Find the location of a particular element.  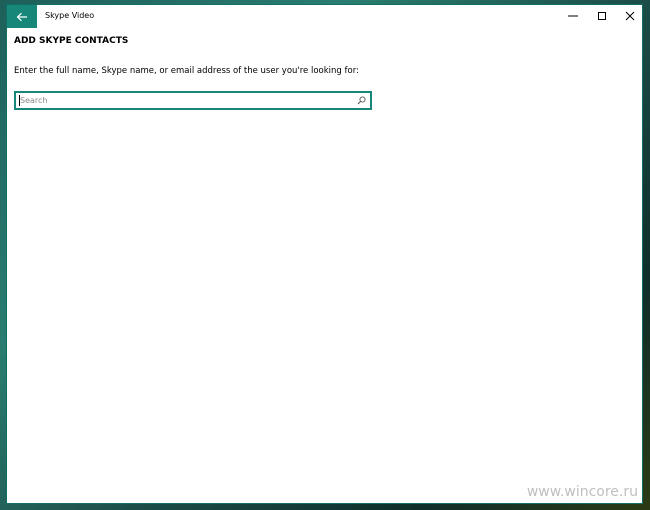

close-icon is located at coordinates (630, 16).